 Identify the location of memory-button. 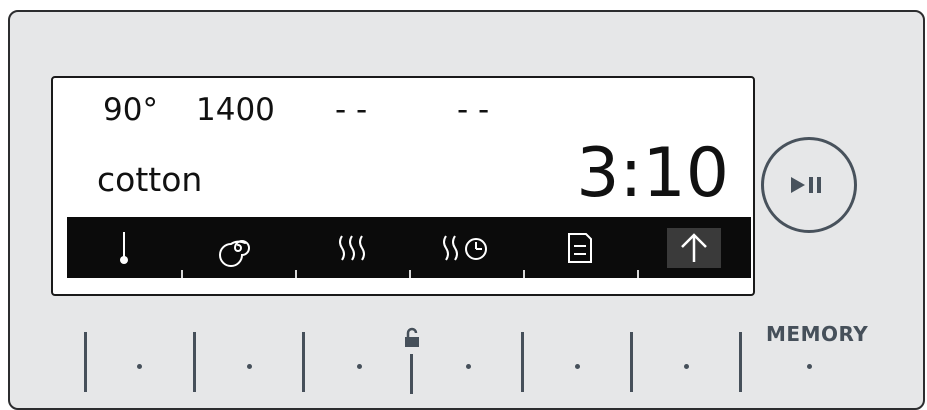
(809, 366).